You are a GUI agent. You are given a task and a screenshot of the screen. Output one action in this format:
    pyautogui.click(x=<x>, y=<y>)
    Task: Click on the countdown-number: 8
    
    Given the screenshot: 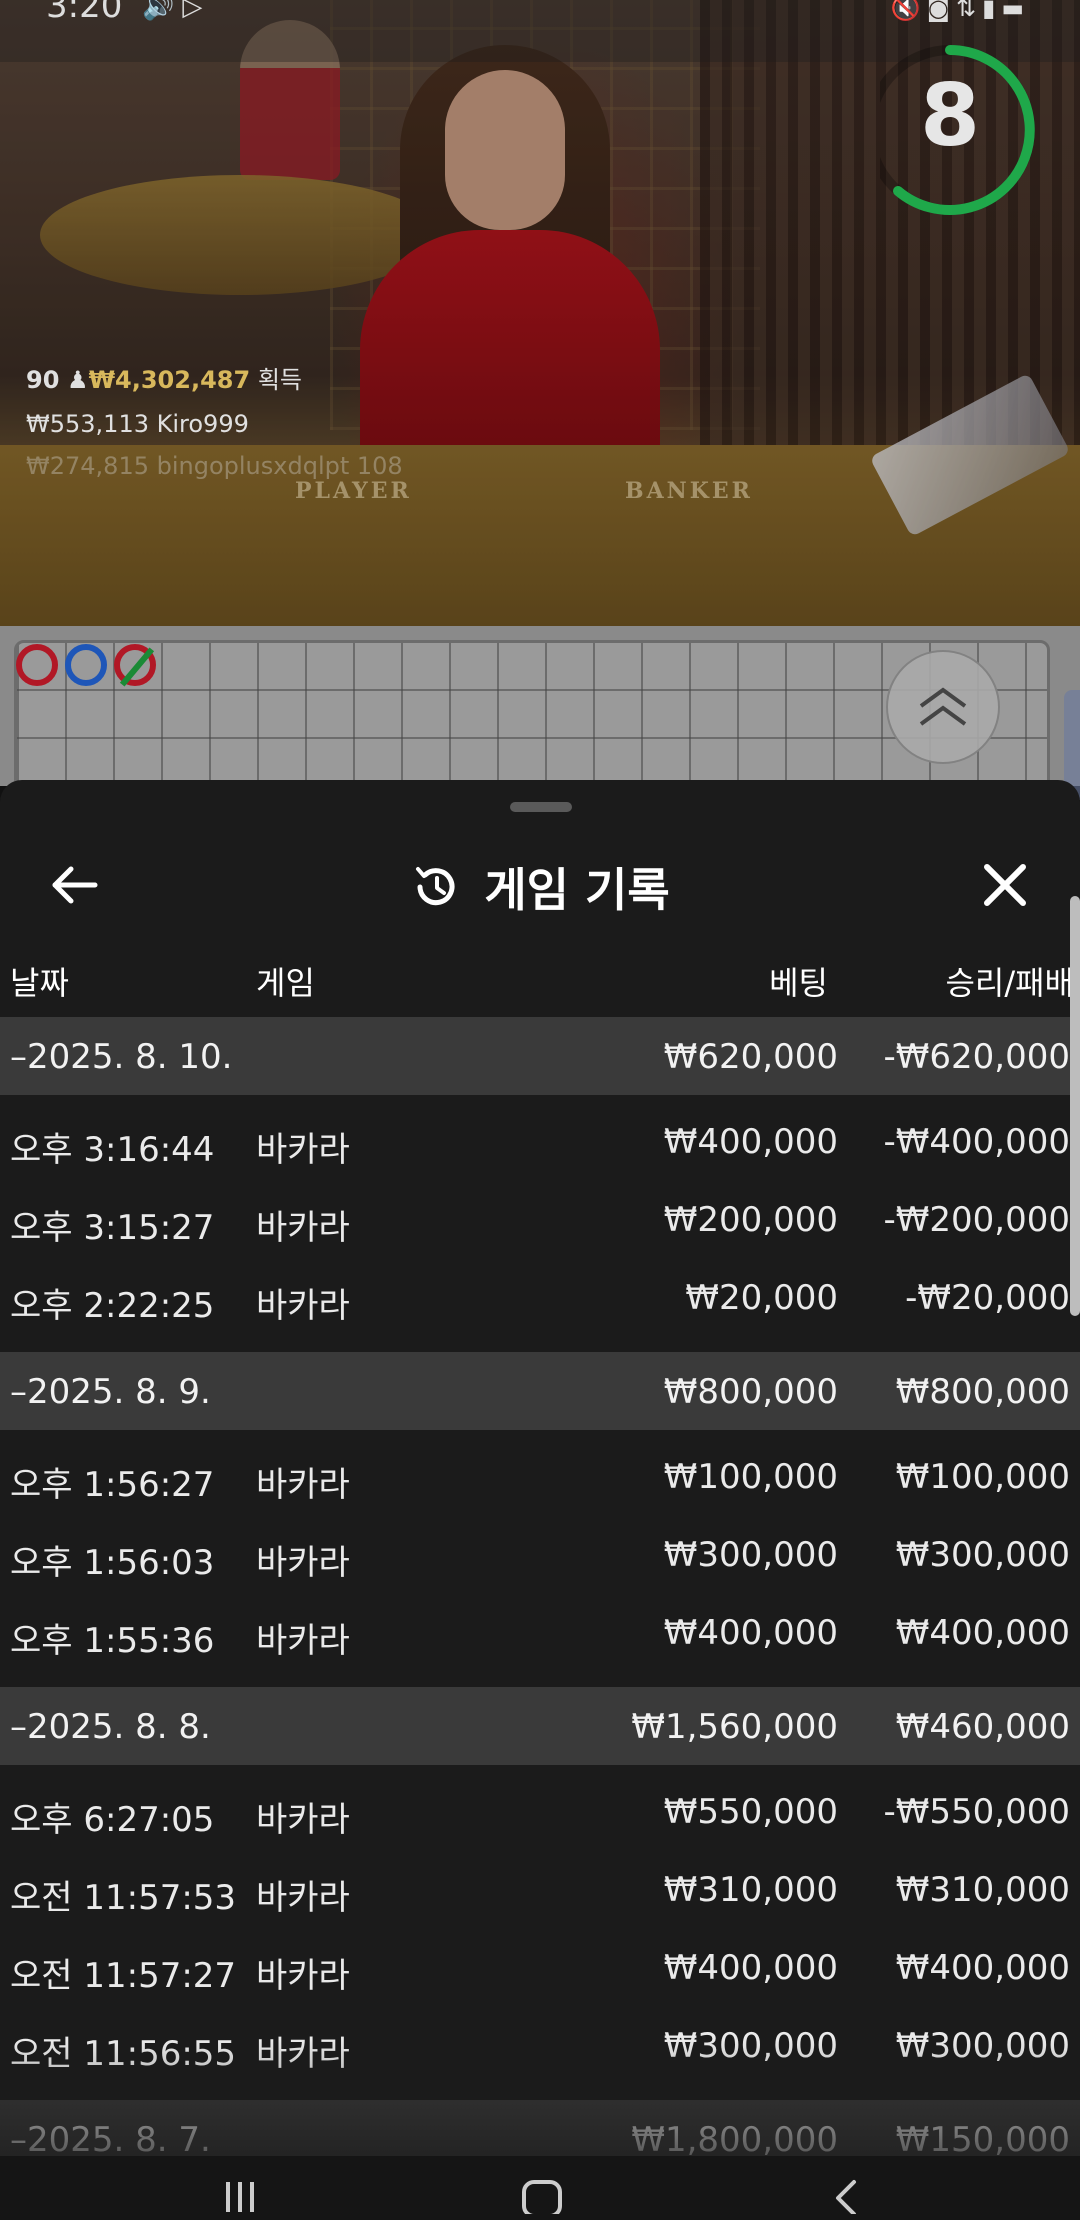 What is the action you would take?
    pyautogui.click(x=950, y=116)
    